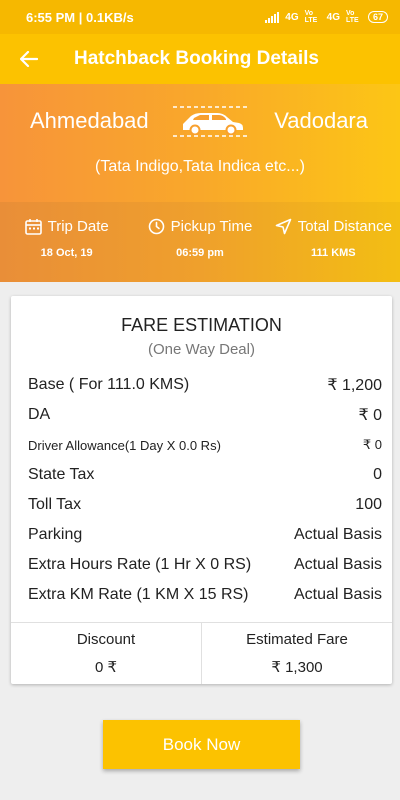 This screenshot has height=800, width=400. I want to click on navigation-icon, so click(283, 226).